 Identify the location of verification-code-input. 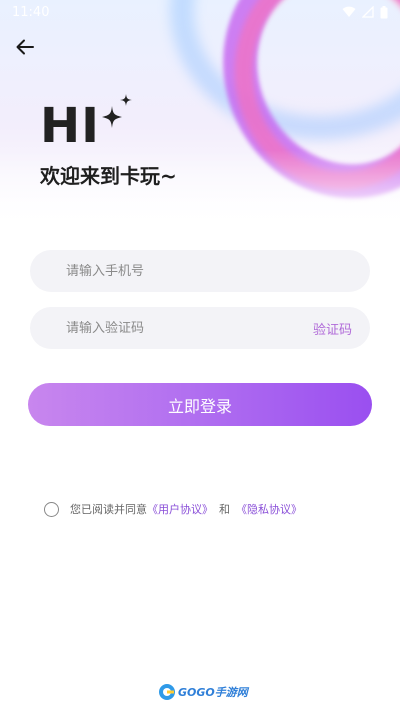
(189, 328).